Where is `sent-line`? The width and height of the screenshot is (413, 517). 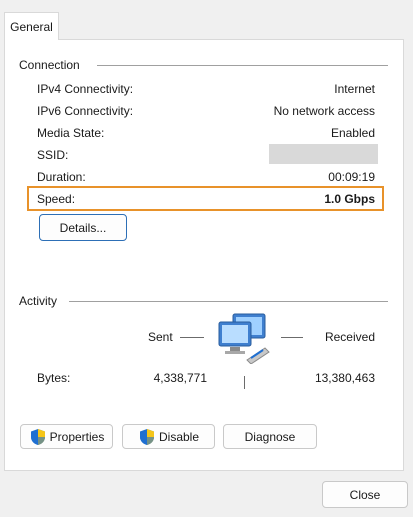
sent-line is located at coordinates (192, 337).